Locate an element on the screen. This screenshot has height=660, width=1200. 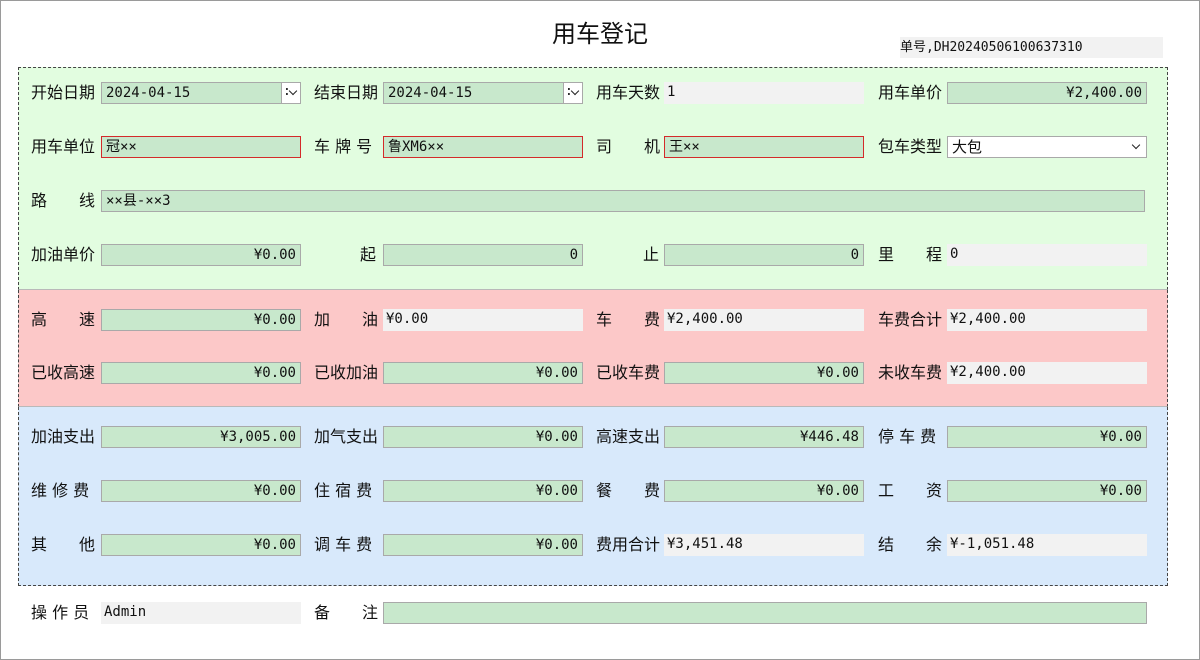
unreceived-fee-field: ¥2,400.00 is located at coordinates (1047, 373).